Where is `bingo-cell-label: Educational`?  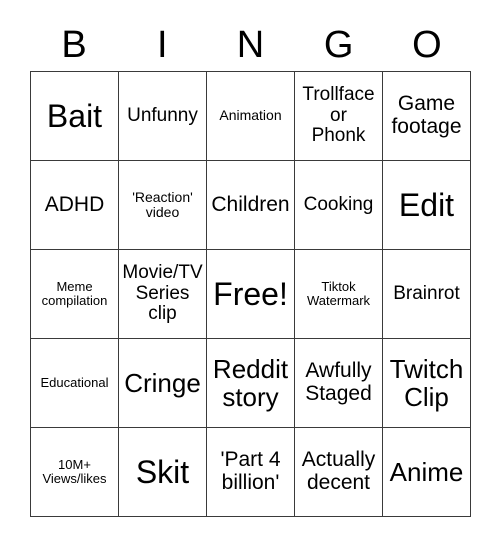
bingo-cell-label: Educational is located at coordinates (74, 382).